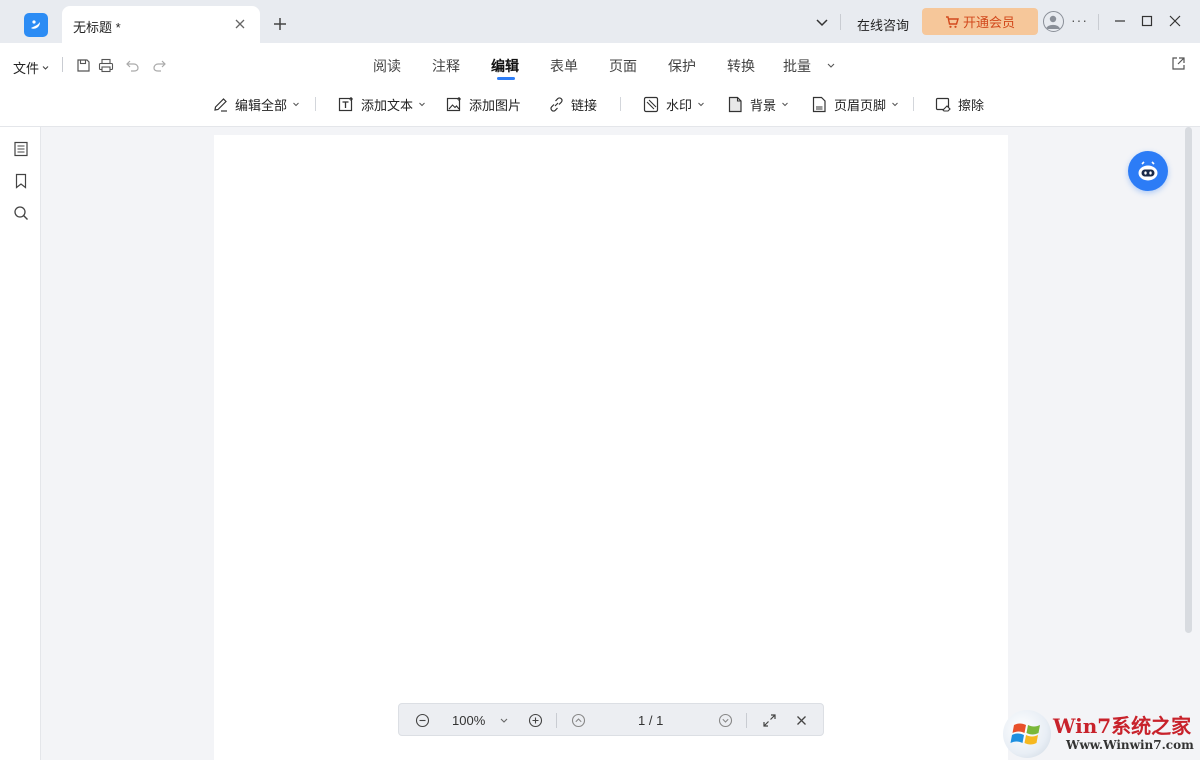 Image resolution: width=1200 pixels, height=760 pixels. I want to click on background-icon, so click(735, 104).